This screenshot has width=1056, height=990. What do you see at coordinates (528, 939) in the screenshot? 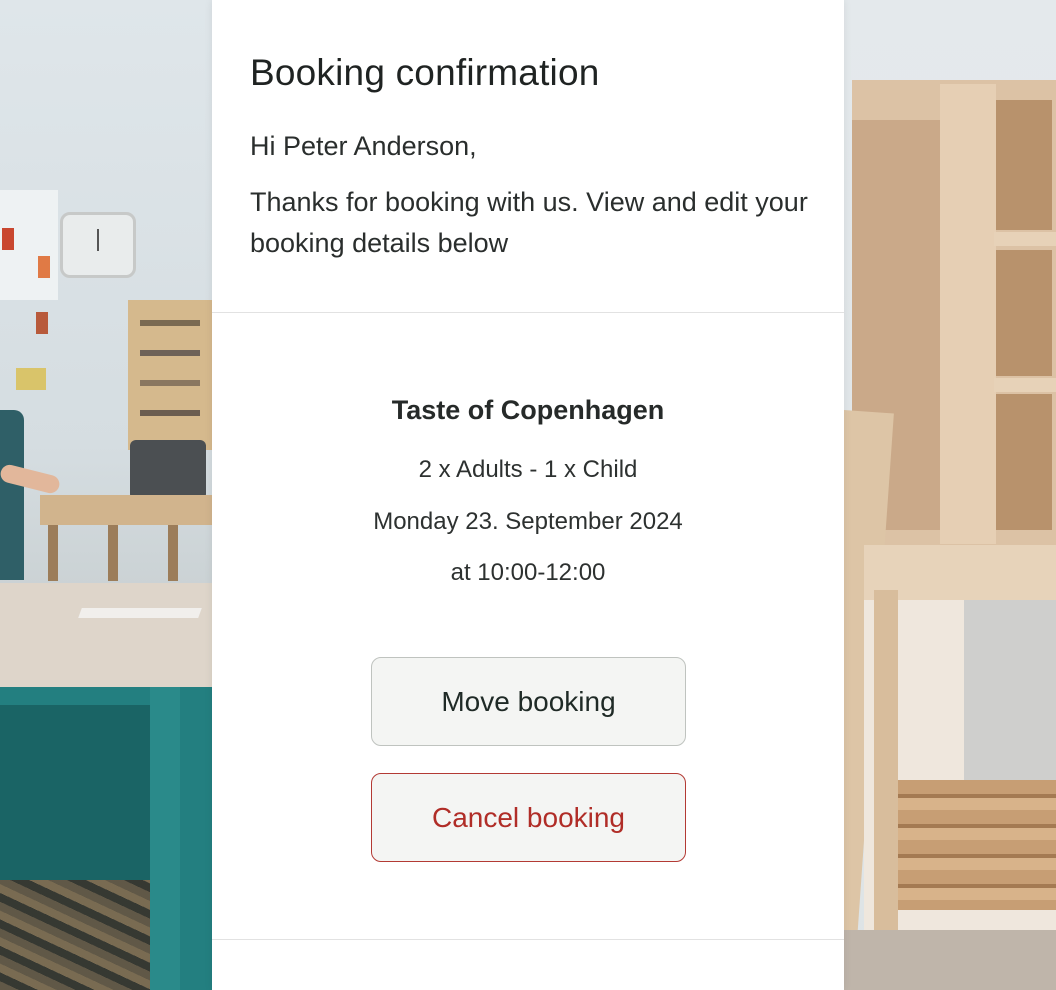
I see `footer-divider` at bounding box center [528, 939].